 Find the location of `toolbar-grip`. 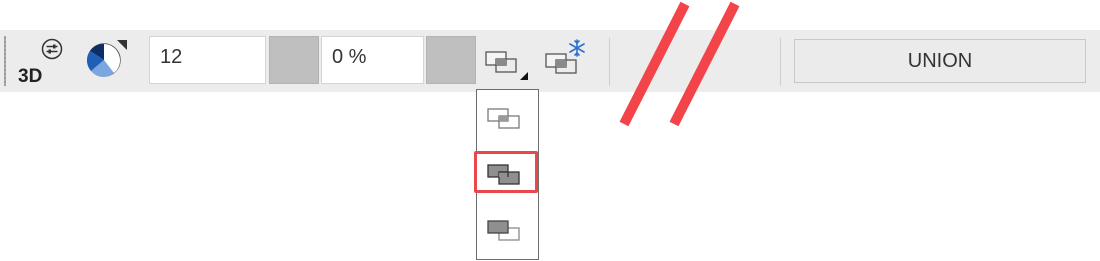

toolbar-grip is located at coordinates (5, 61).